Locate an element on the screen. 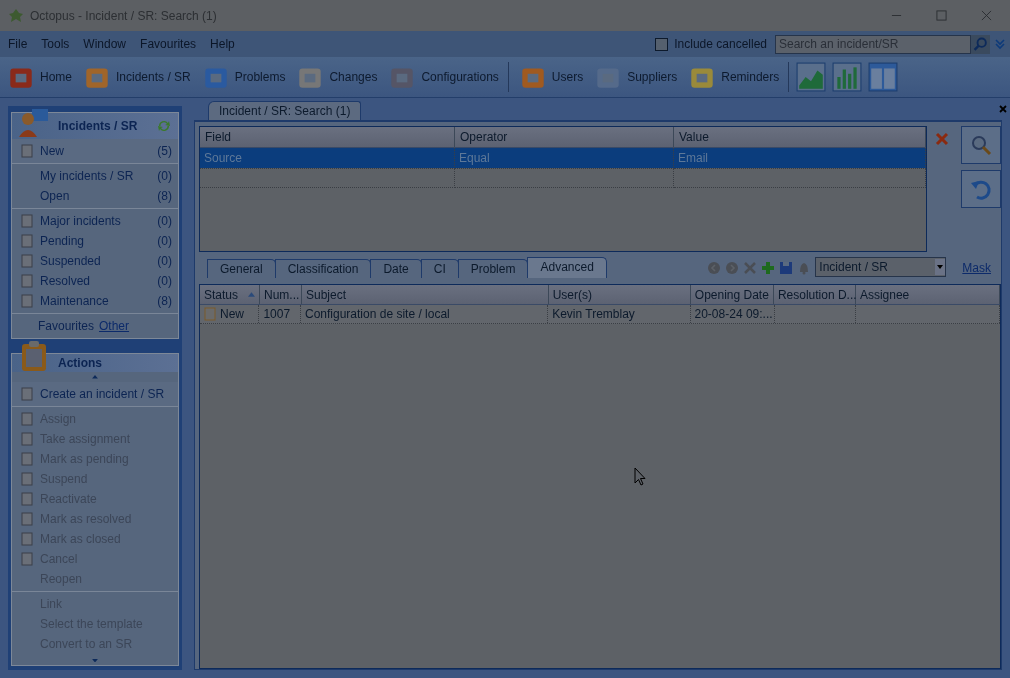  toolbar-button: Suppliers is located at coordinates (635, 77).